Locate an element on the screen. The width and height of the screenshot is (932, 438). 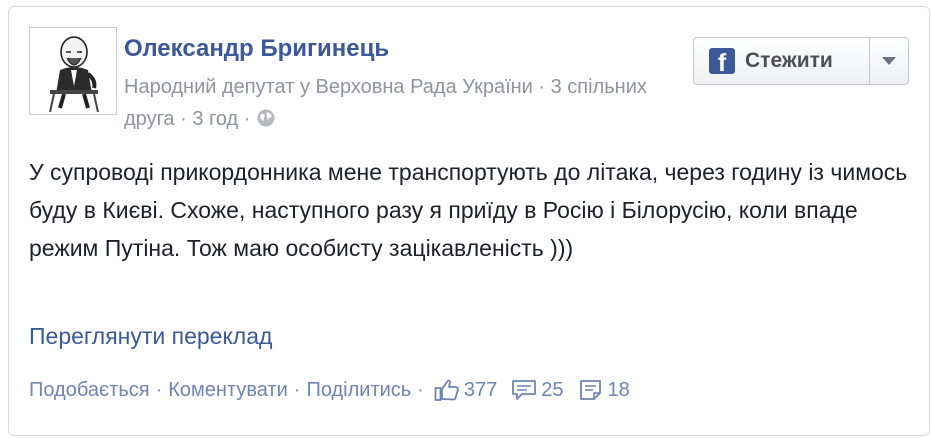
follow-main: f Стежити is located at coordinates (781, 61).